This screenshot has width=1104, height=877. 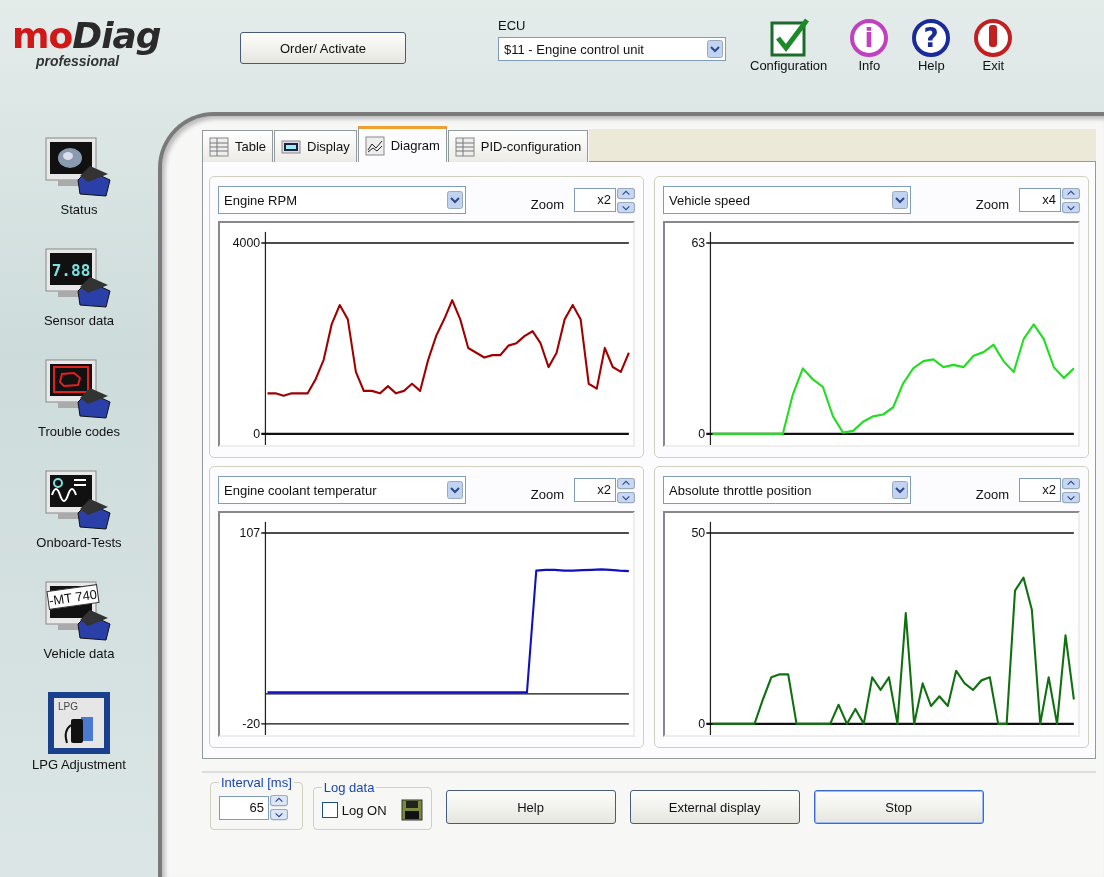 What do you see at coordinates (788, 38) in the screenshot?
I see `checkbox-icon` at bounding box center [788, 38].